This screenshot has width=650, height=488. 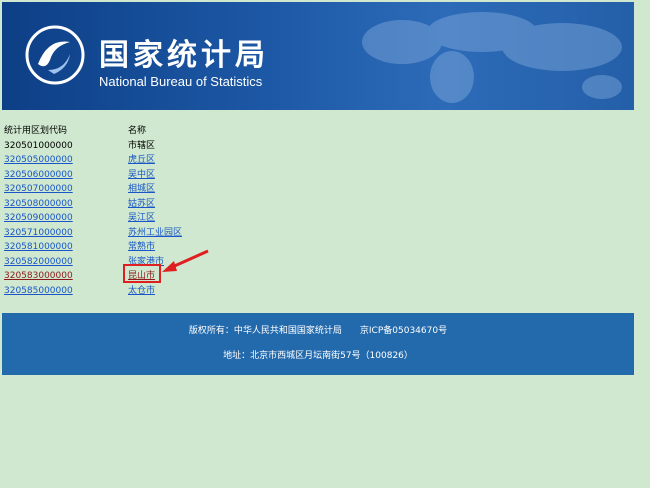 I want to click on footer-copyright-line: 版权所有：中华人民共和国国家统计局 京ICP备05034670号, so click(x=318, y=329).